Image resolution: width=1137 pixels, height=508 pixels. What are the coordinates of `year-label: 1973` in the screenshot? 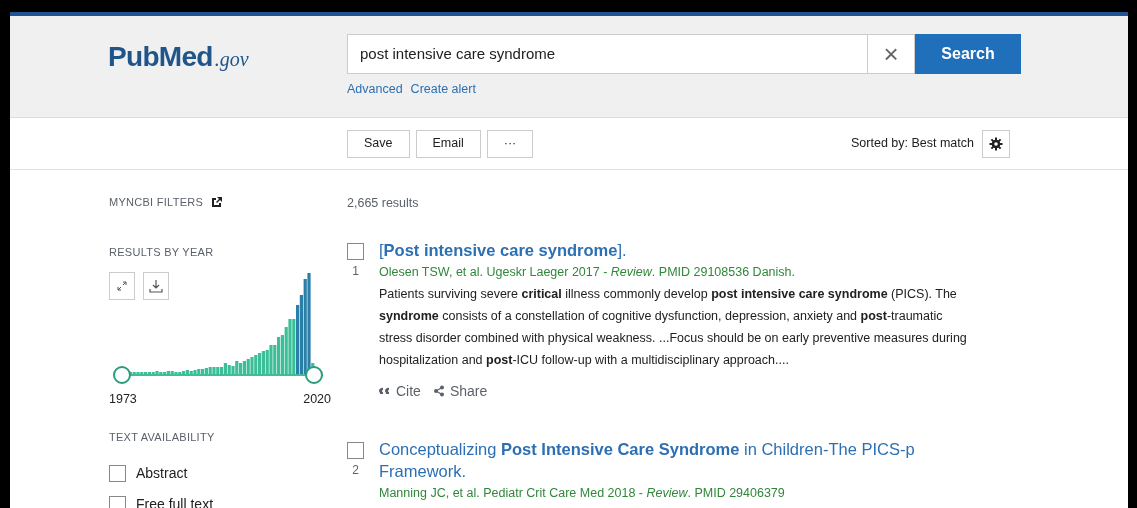 It's located at (123, 399).